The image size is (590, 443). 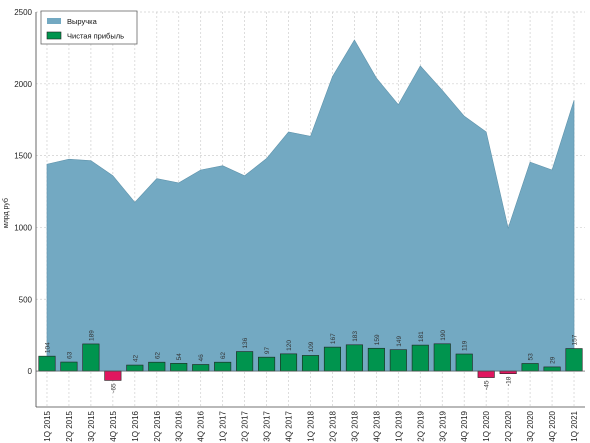 I want to click on profit-value-label: 189, so click(x=91, y=335).